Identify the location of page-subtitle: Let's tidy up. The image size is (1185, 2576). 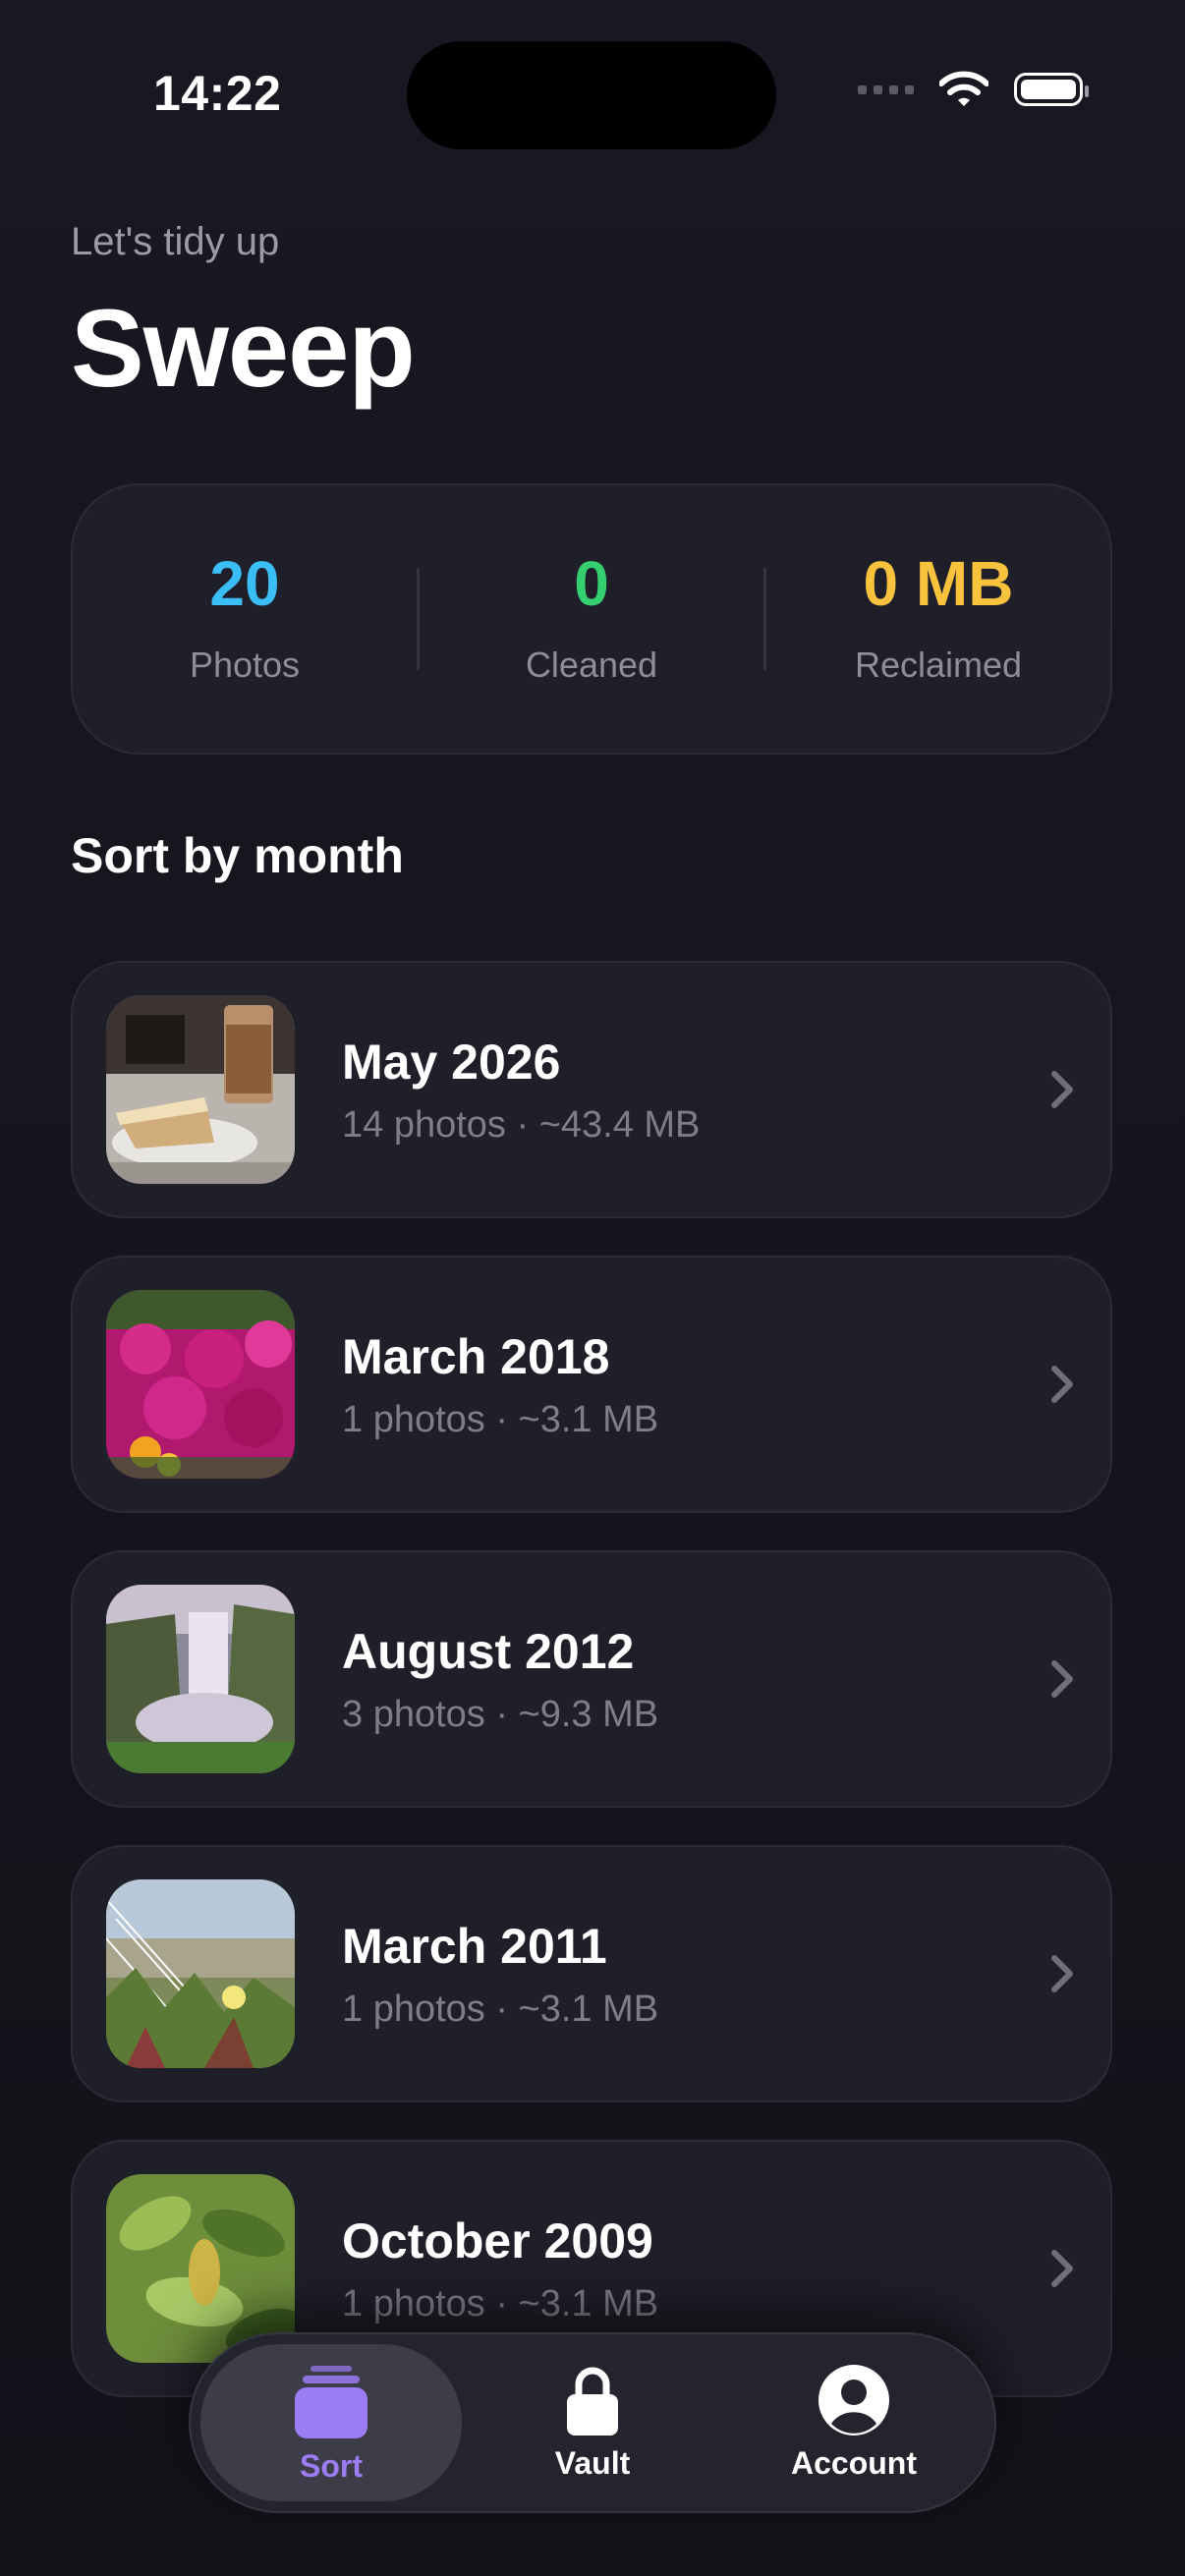
(176, 241).